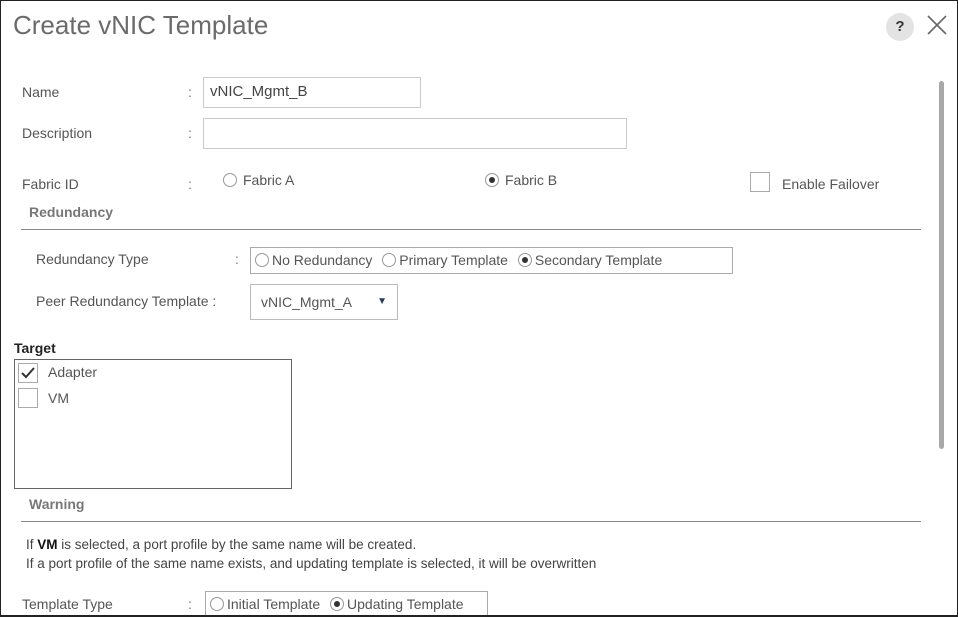 The image size is (958, 617). What do you see at coordinates (57, 133) in the screenshot?
I see `description-label: Description` at bounding box center [57, 133].